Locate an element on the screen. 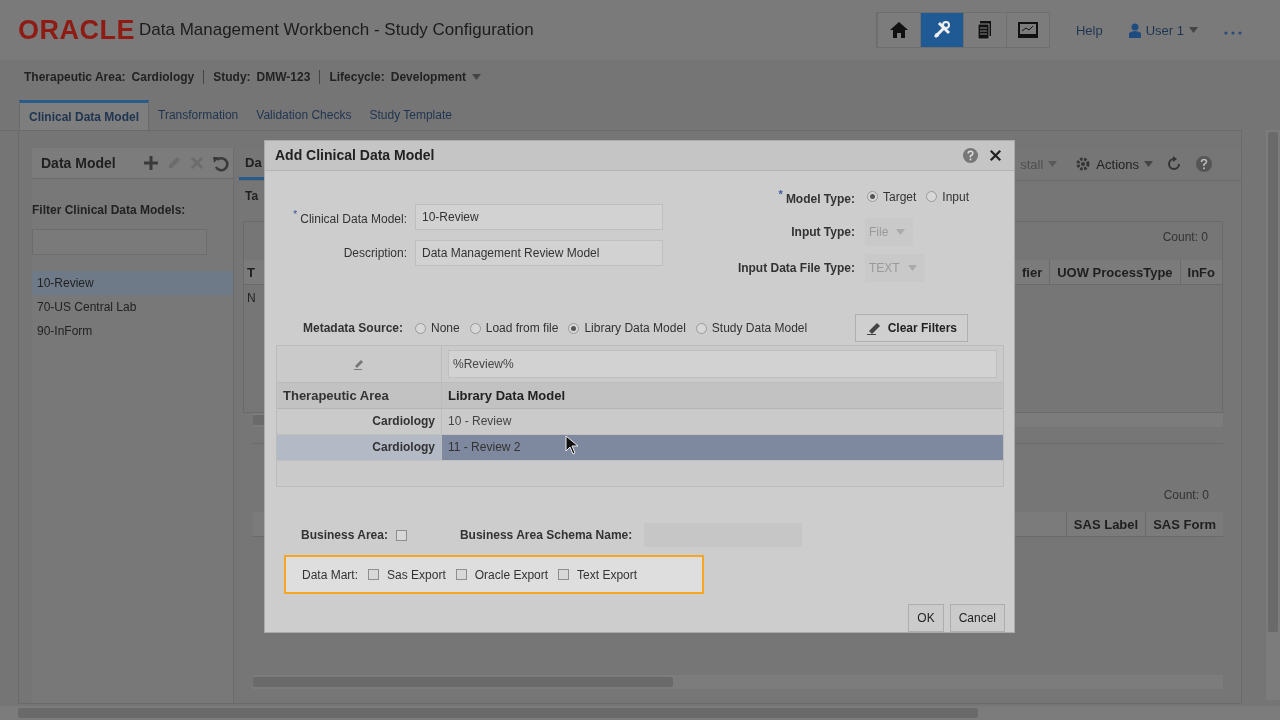 The width and height of the screenshot is (1280, 720). field-label: Business Area: is located at coordinates (344, 535).